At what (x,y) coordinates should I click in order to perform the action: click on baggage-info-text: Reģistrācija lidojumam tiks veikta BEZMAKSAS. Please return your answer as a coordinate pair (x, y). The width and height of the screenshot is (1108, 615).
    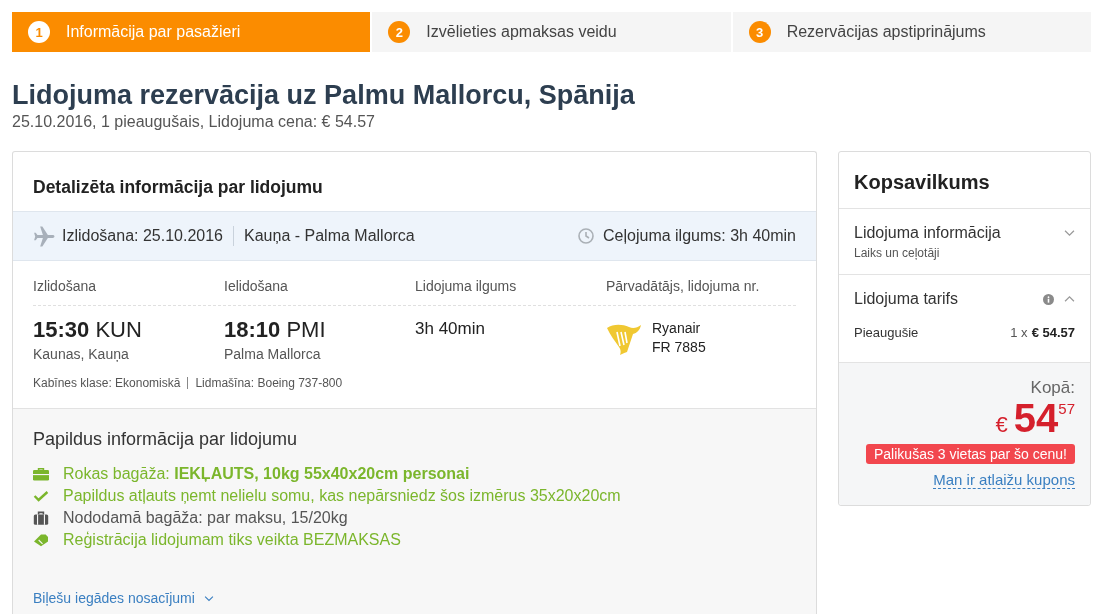
    Looking at the image, I should click on (232, 540).